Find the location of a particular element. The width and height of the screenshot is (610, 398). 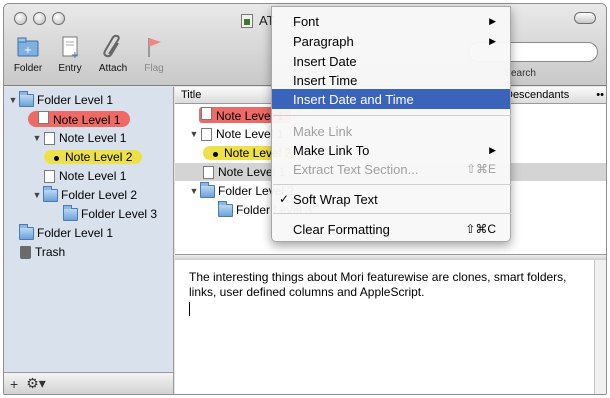

trash-icon is located at coordinates (25, 252).